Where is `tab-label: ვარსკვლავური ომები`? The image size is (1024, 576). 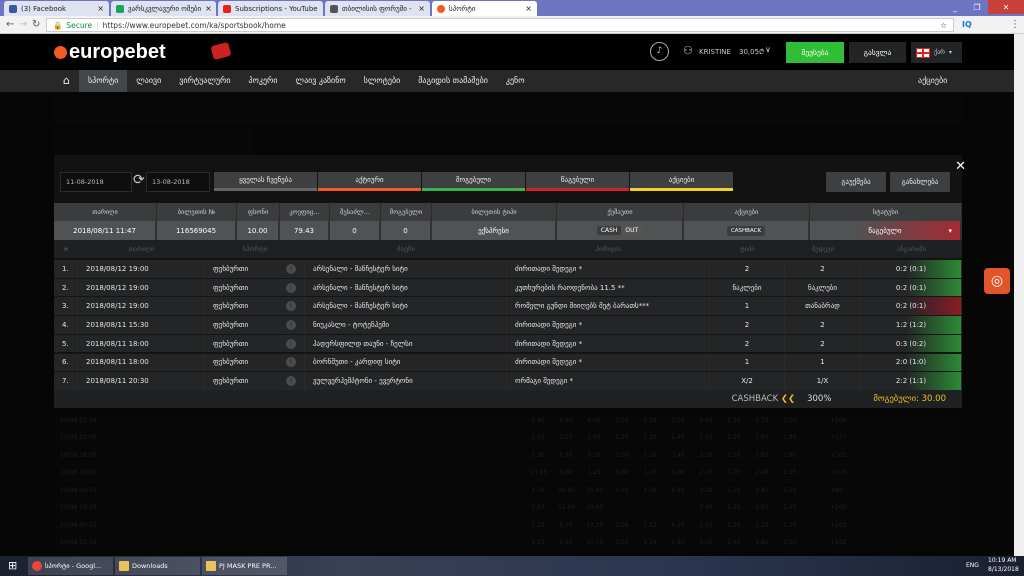 tab-label: ვარსკვლავური ომები is located at coordinates (165, 8).